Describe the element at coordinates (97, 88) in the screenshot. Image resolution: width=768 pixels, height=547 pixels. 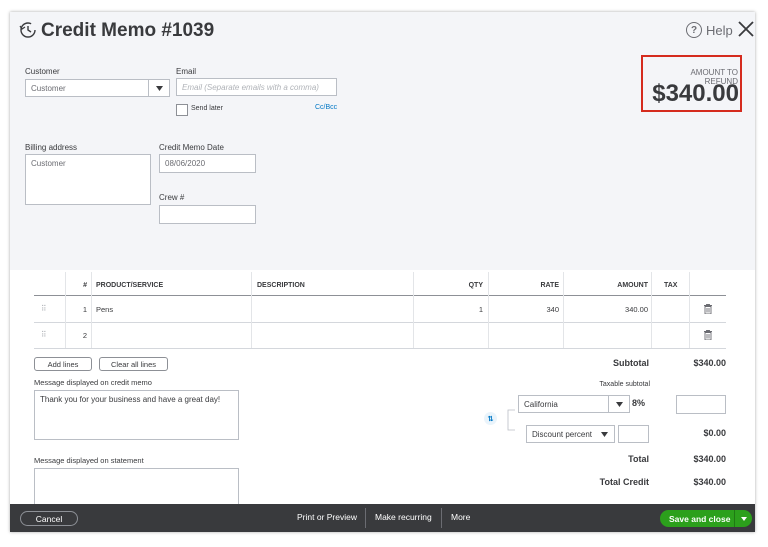
I see `customer-select: Customer` at that location.